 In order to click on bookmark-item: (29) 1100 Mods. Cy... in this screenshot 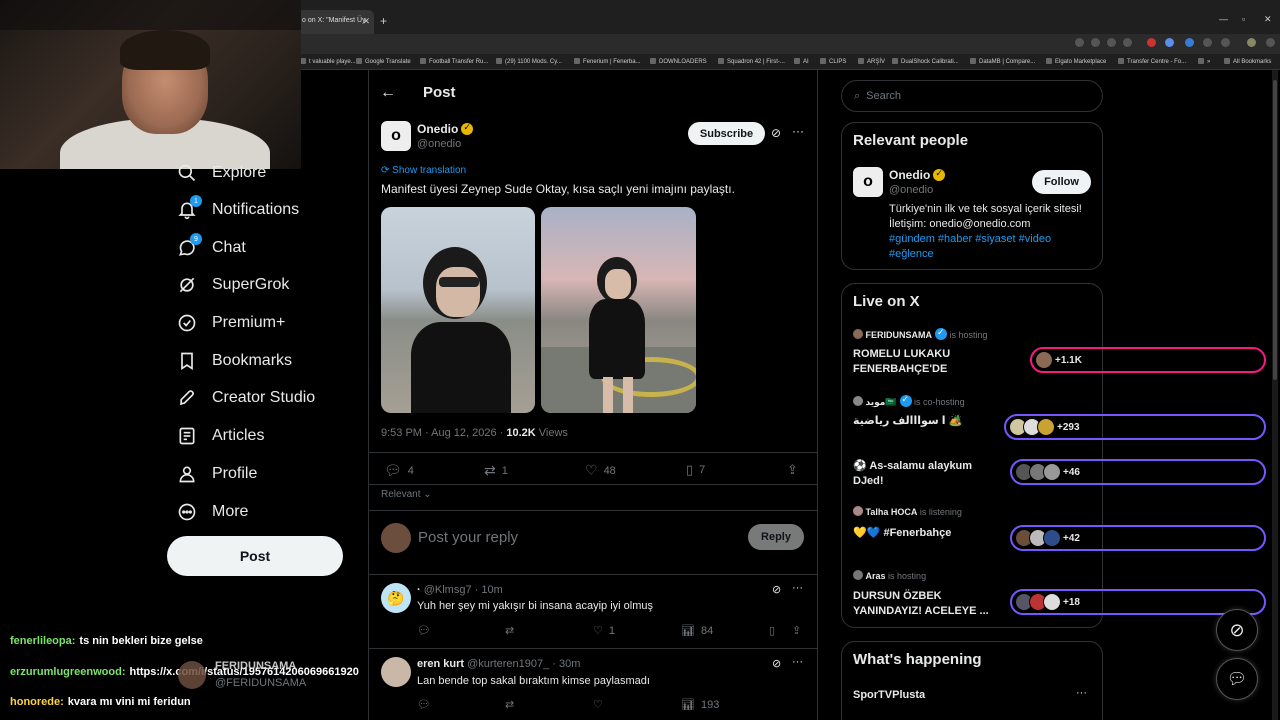, I will do `click(529, 61)`.